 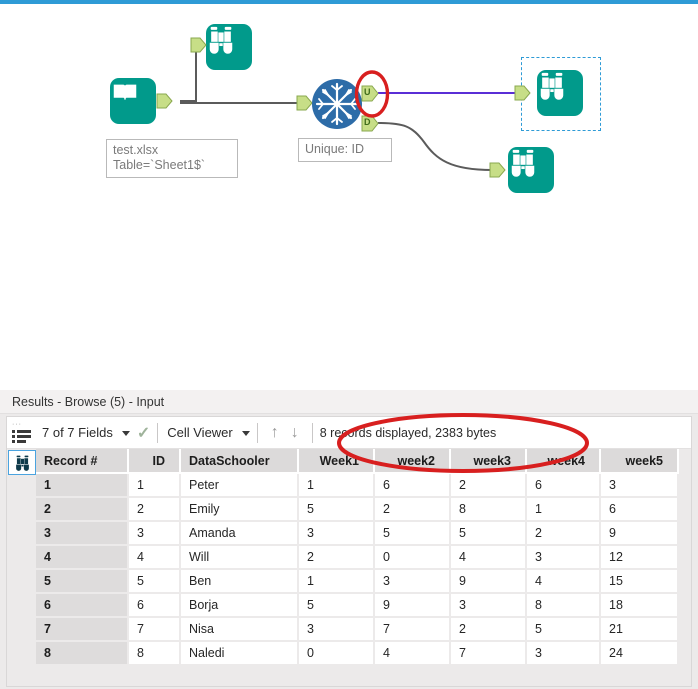 I want to click on table-row: 5 5 Ben 1 3 9 4 15, so click(x=357, y=581).